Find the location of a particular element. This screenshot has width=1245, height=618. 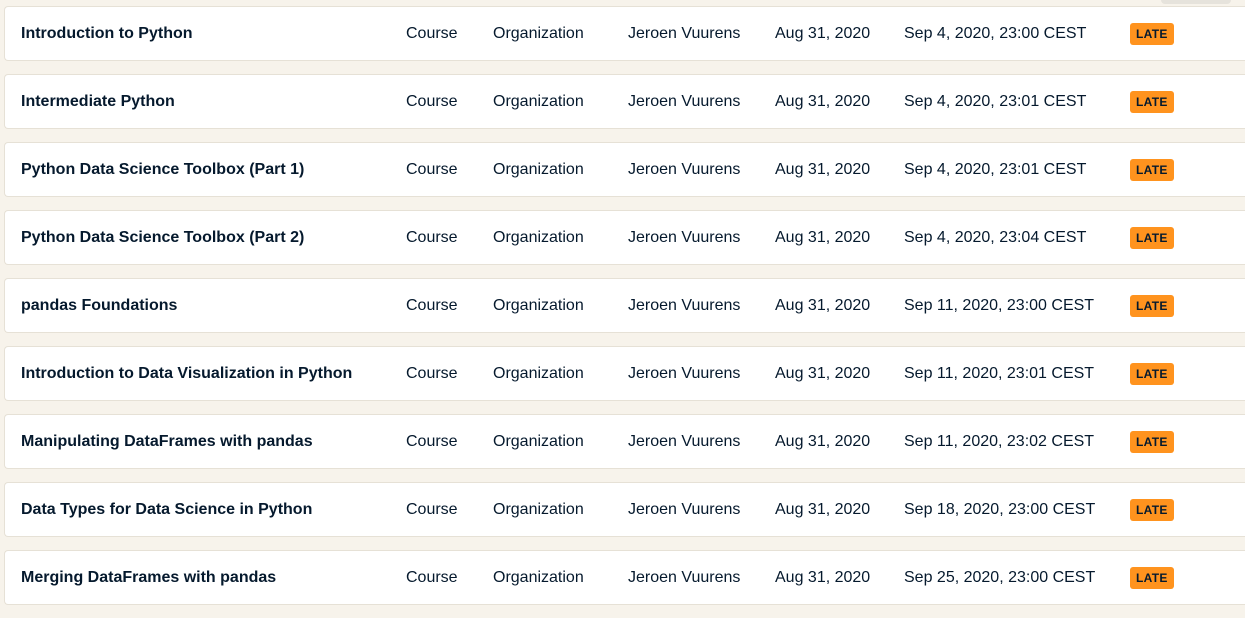

due-date: Sep 11, 2020, 23:01 CEST is located at coordinates (999, 373).